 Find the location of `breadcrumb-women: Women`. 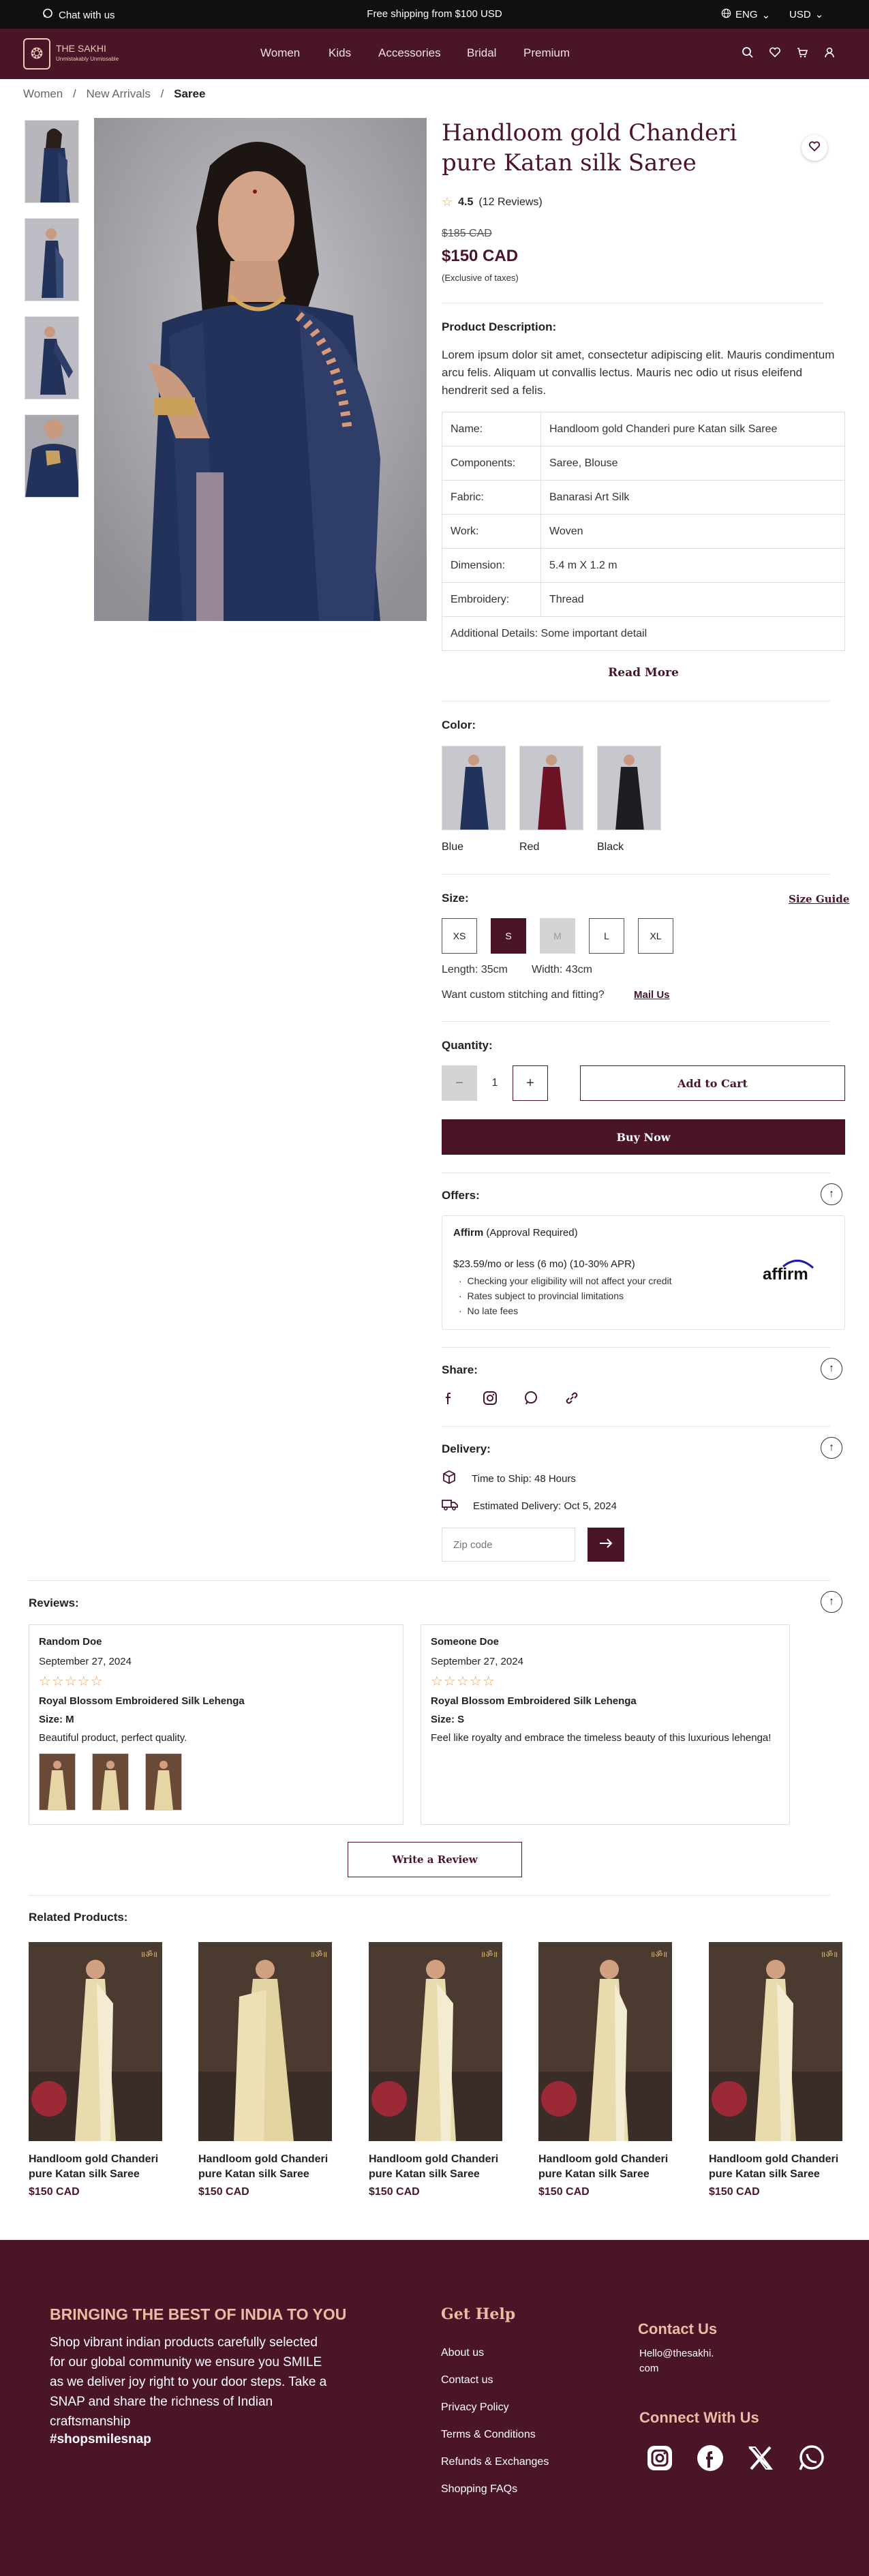

breadcrumb-women: Women is located at coordinates (43, 94).